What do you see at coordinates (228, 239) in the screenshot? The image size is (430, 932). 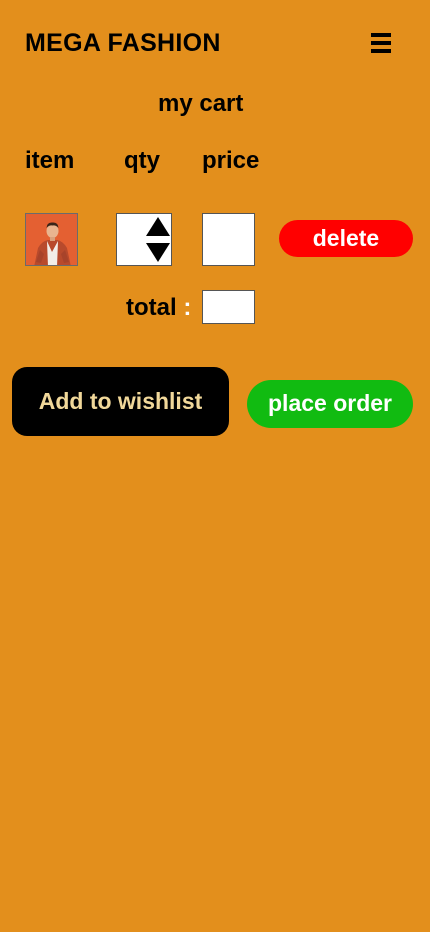 I see `price-field` at bounding box center [228, 239].